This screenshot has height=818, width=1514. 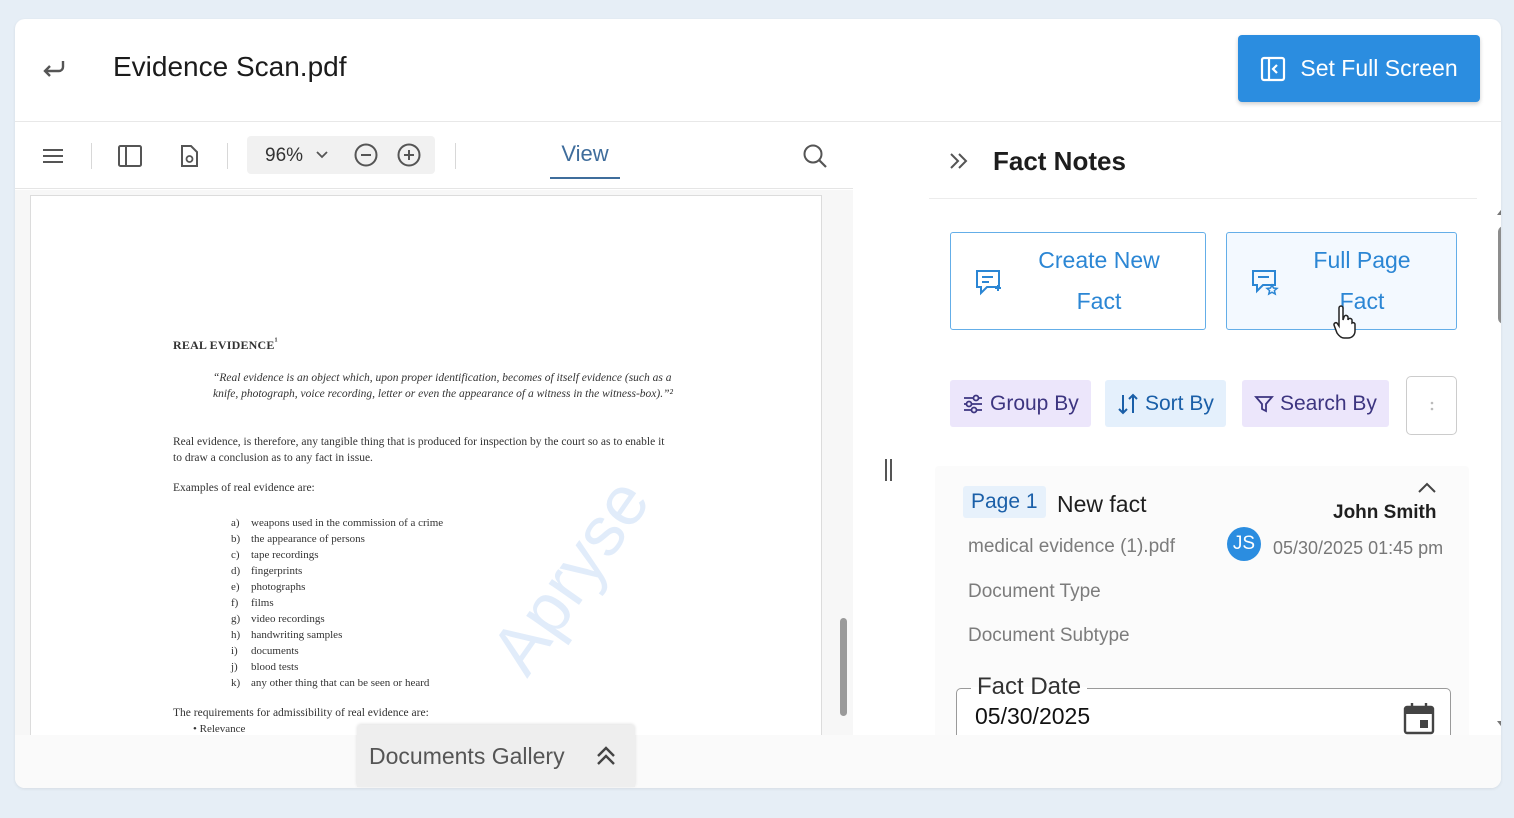 I want to click on viewer-scrollbar, so click(x=843, y=667).